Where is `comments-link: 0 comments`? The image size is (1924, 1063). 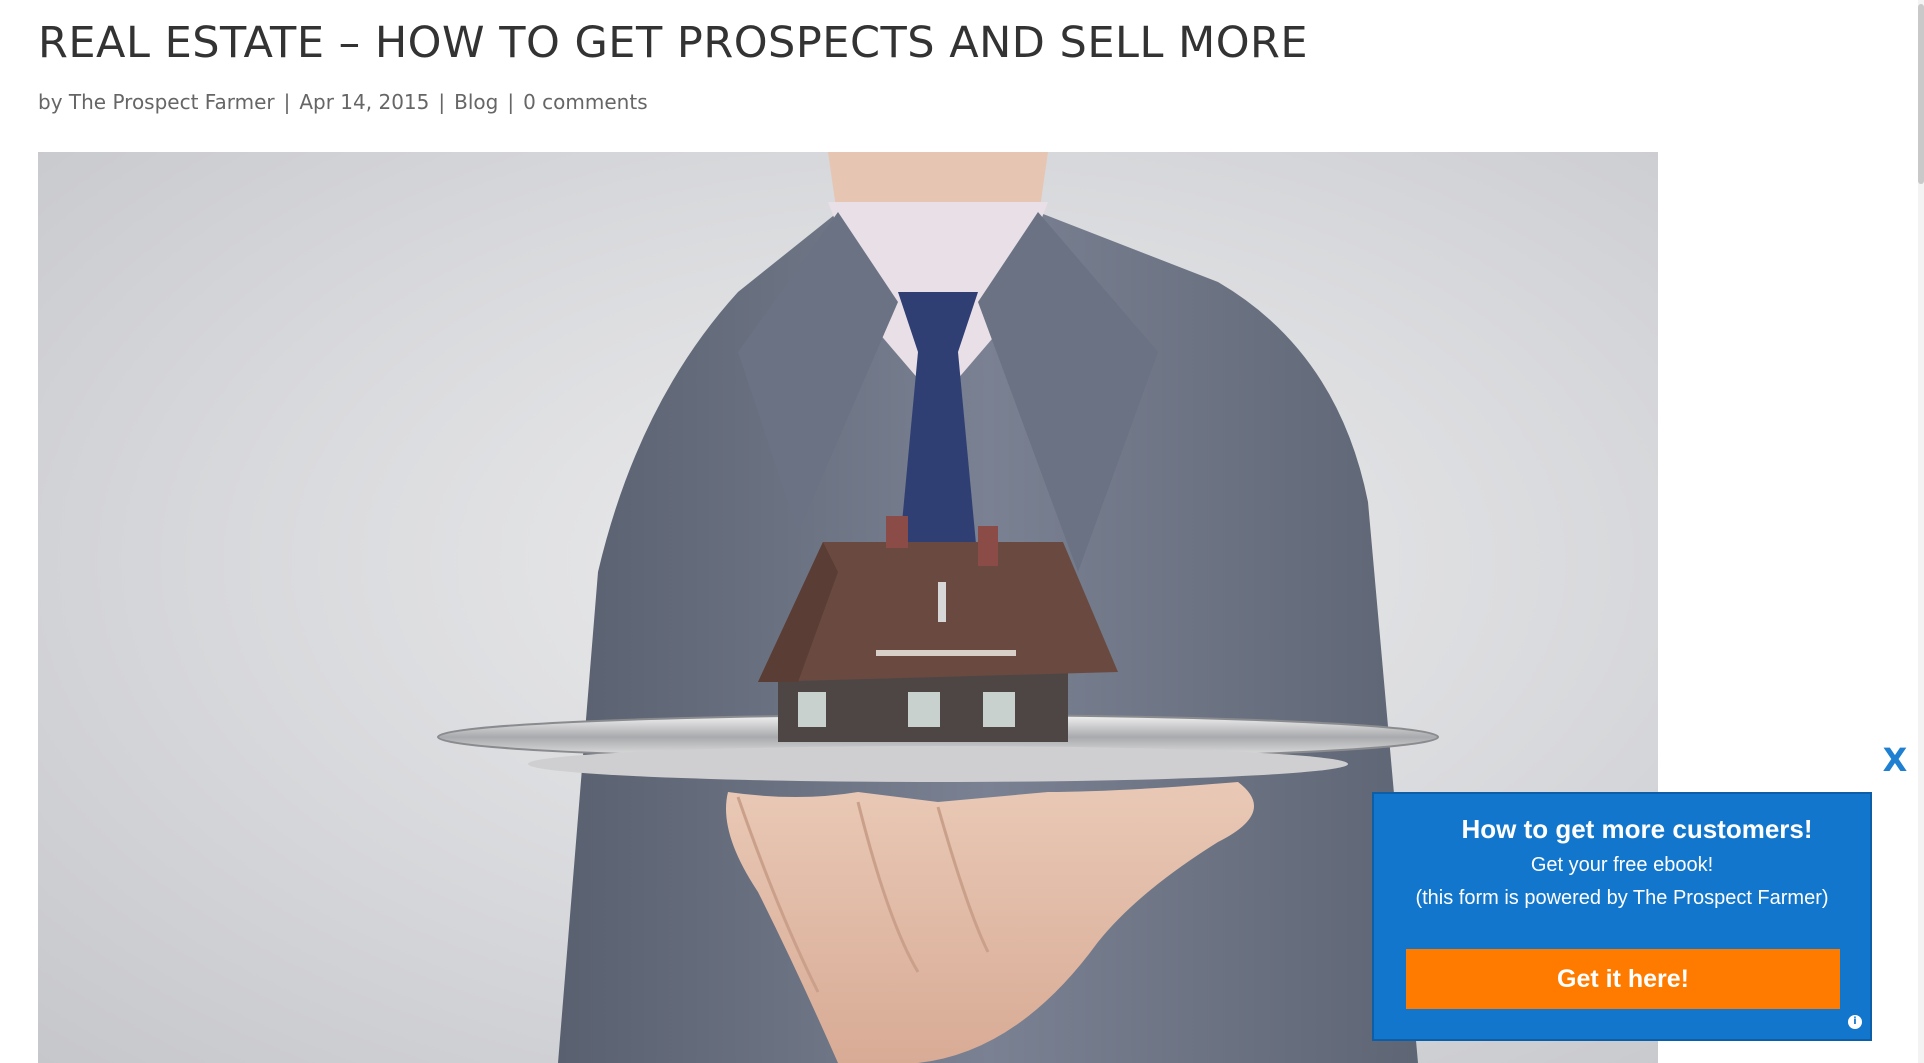
comments-link: 0 comments is located at coordinates (585, 102).